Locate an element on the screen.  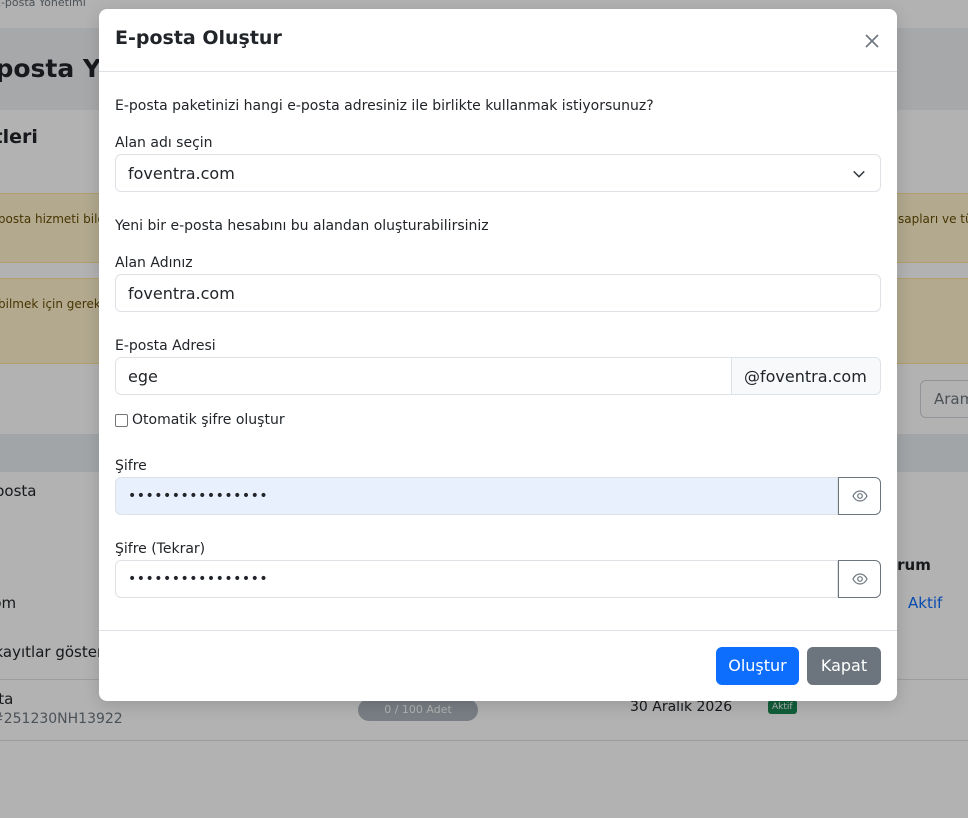
email-domain-suffix: @foventra.com is located at coordinates (806, 376).